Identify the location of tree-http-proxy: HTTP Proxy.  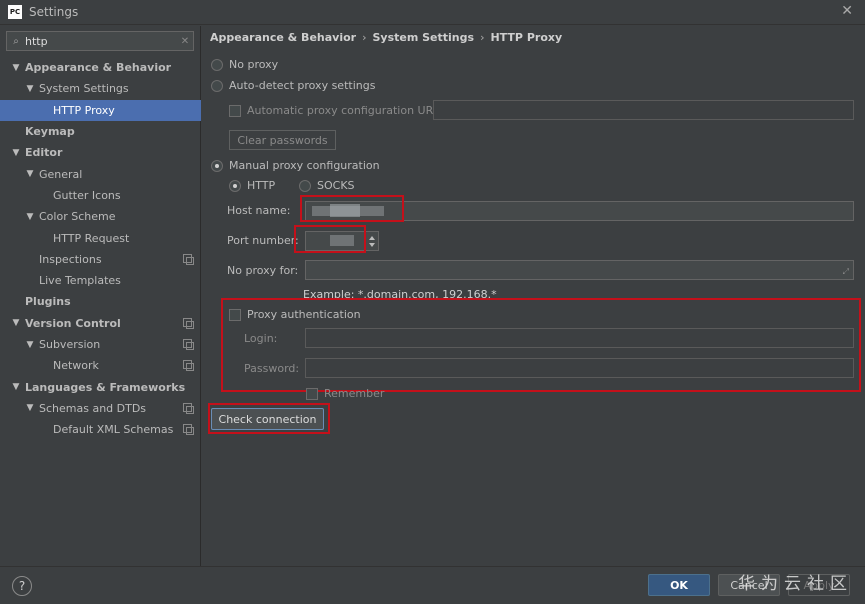
(100, 110).